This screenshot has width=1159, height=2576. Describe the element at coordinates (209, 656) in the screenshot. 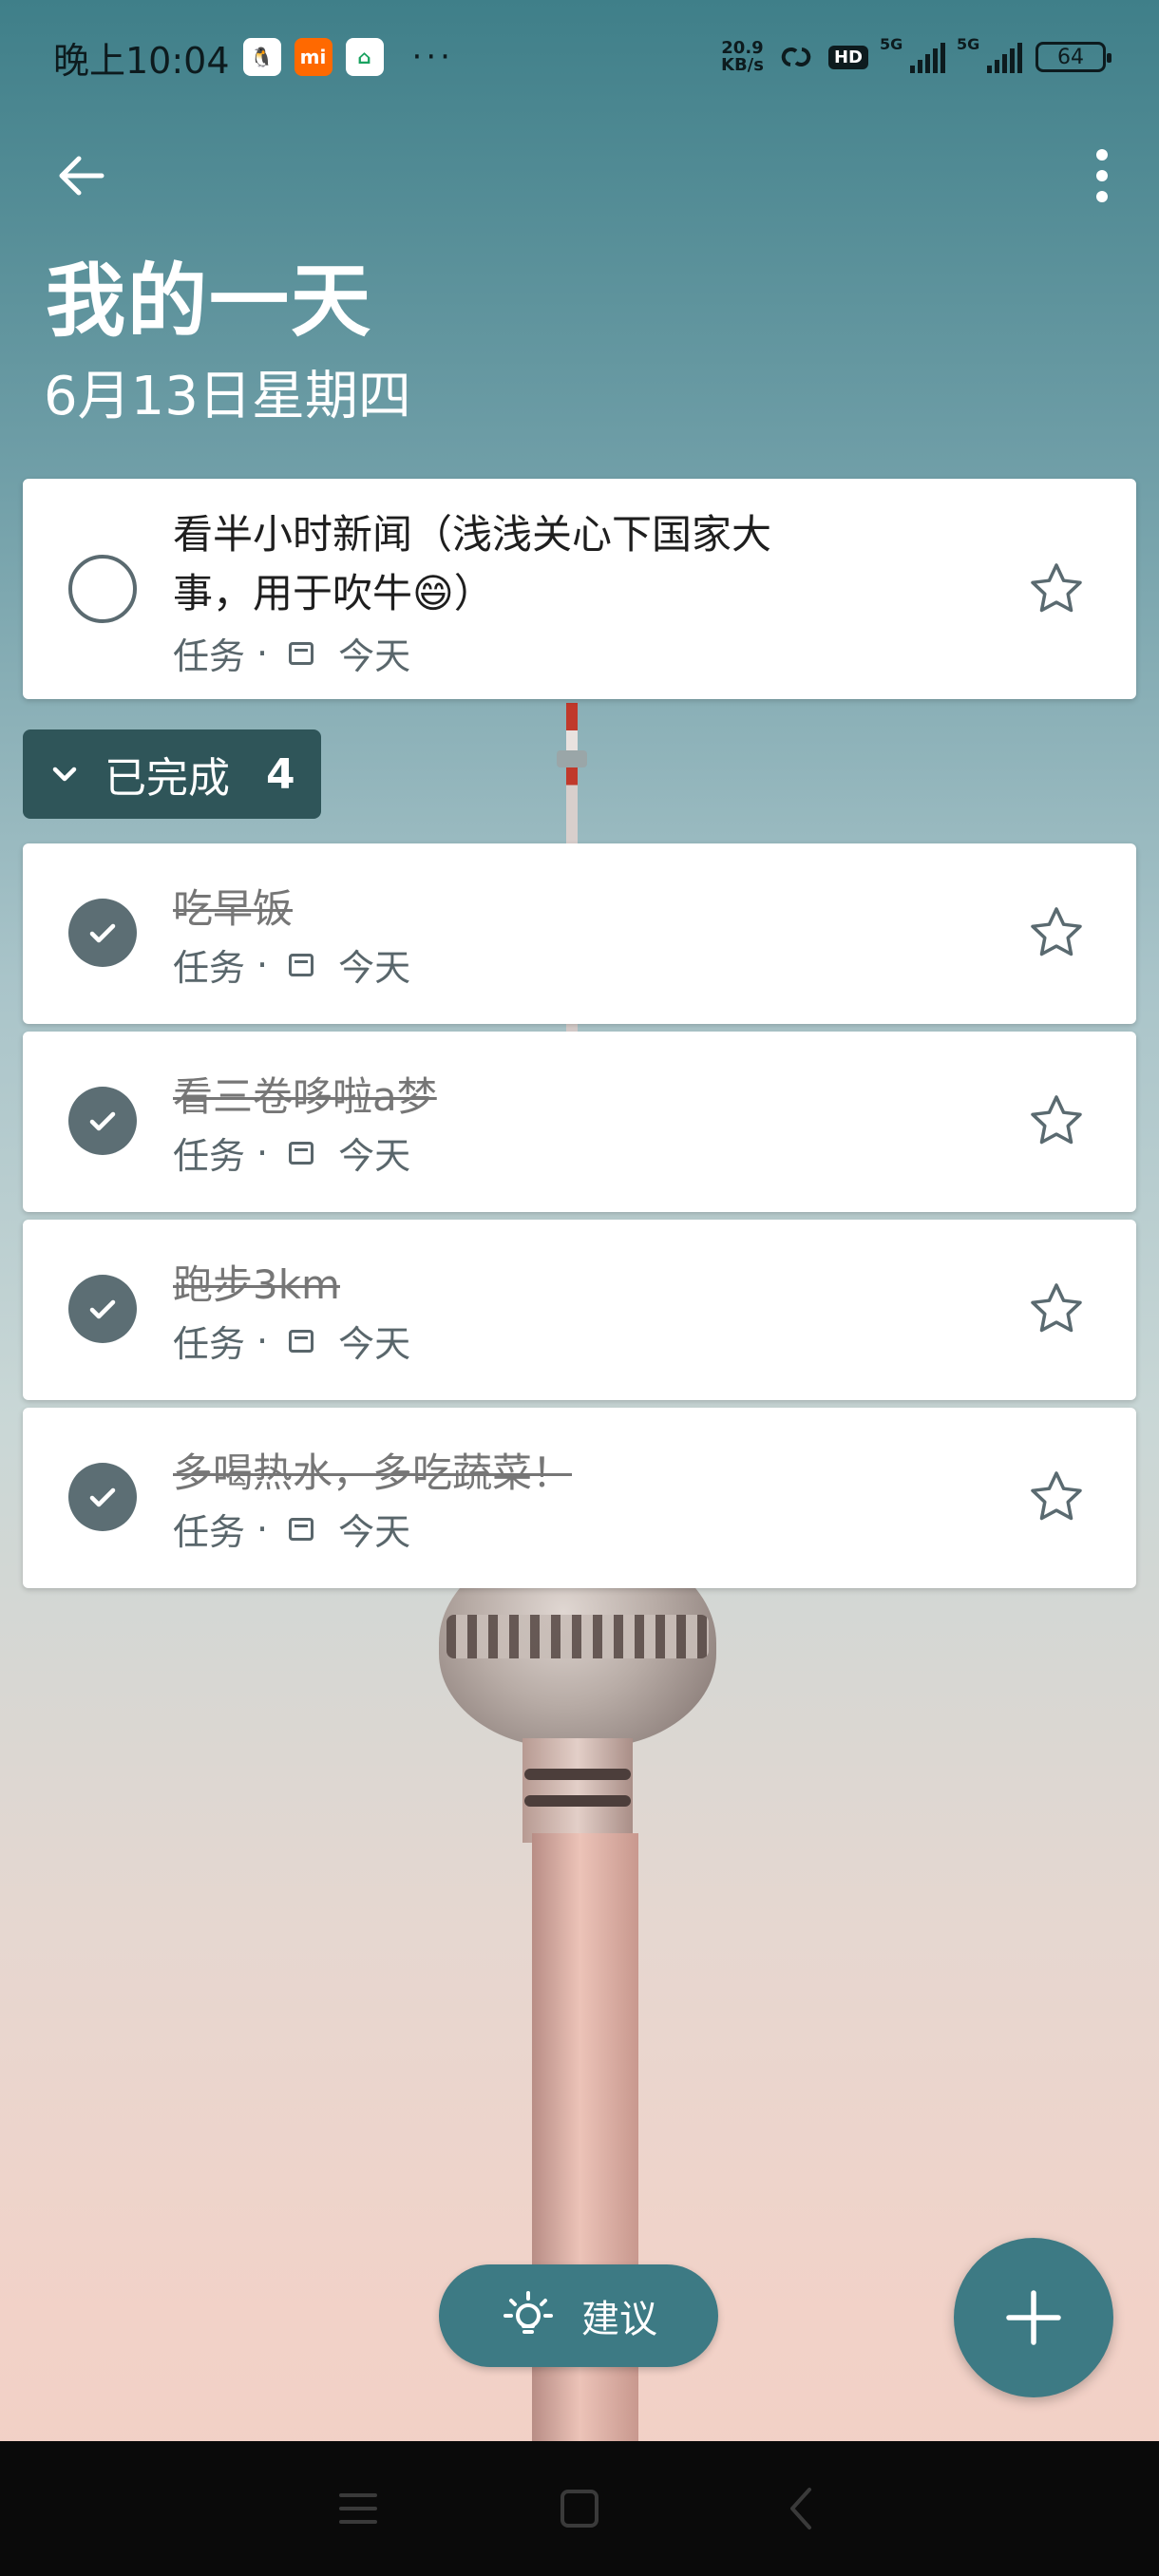

I see `task-category: 任务` at that location.